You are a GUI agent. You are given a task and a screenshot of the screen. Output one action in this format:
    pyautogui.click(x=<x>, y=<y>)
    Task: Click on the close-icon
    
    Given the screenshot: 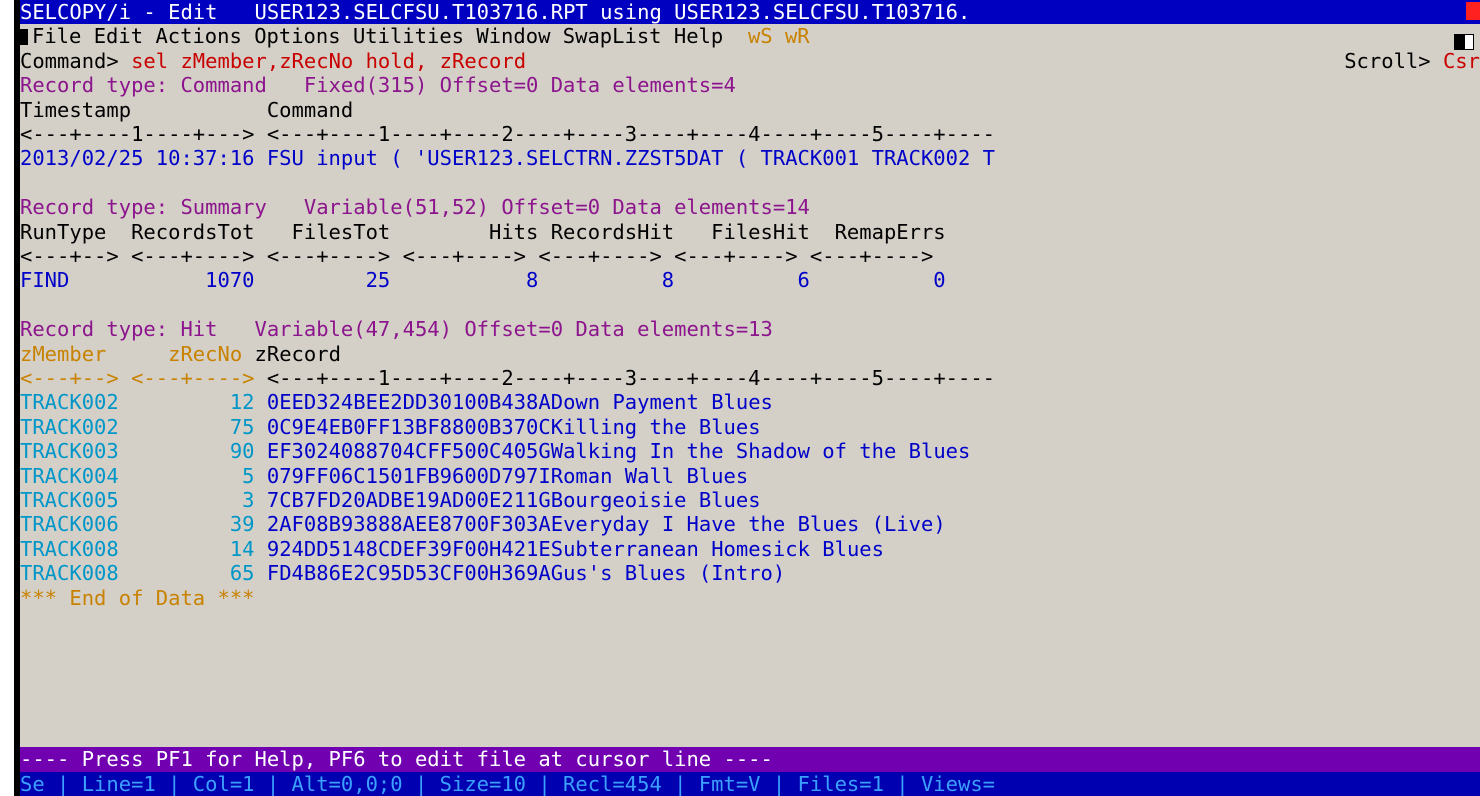 What is the action you would take?
    pyautogui.click(x=1473, y=11)
    